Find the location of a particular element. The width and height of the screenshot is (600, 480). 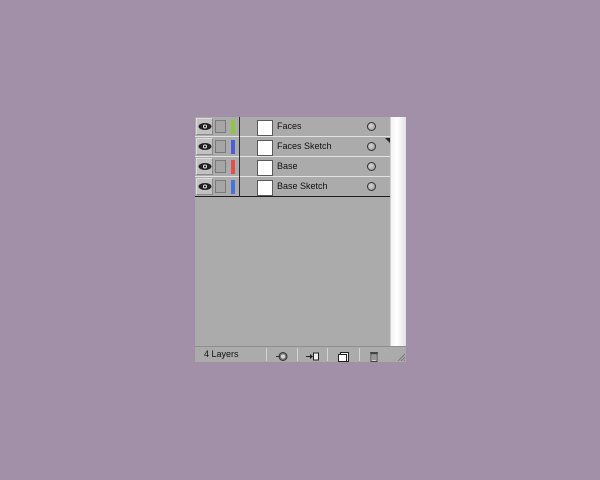

scrollbar is located at coordinates (398, 231).